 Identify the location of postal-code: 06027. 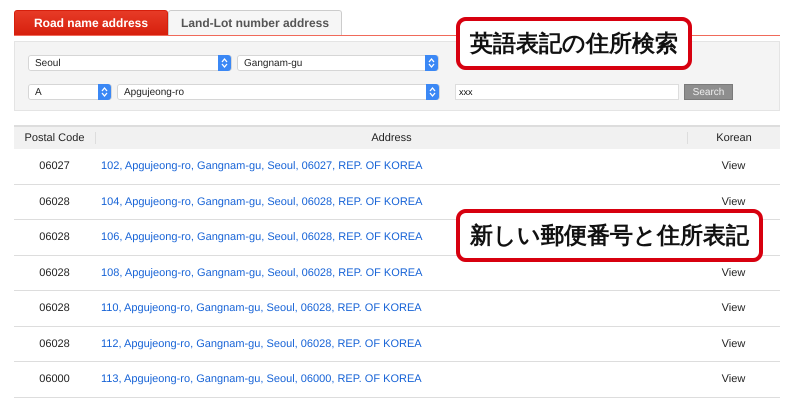
(54, 166).